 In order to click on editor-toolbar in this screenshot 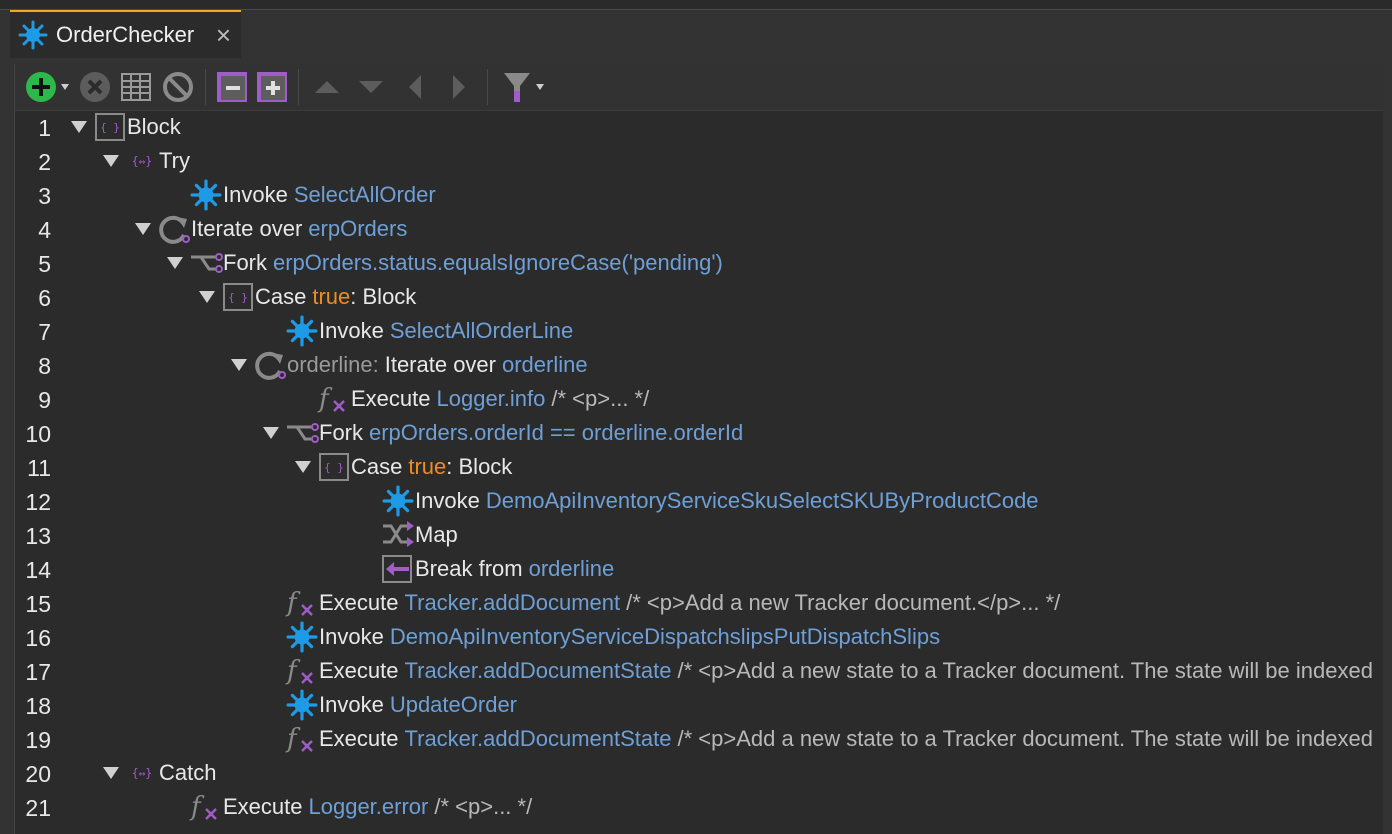, I will do `click(699, 87)`.